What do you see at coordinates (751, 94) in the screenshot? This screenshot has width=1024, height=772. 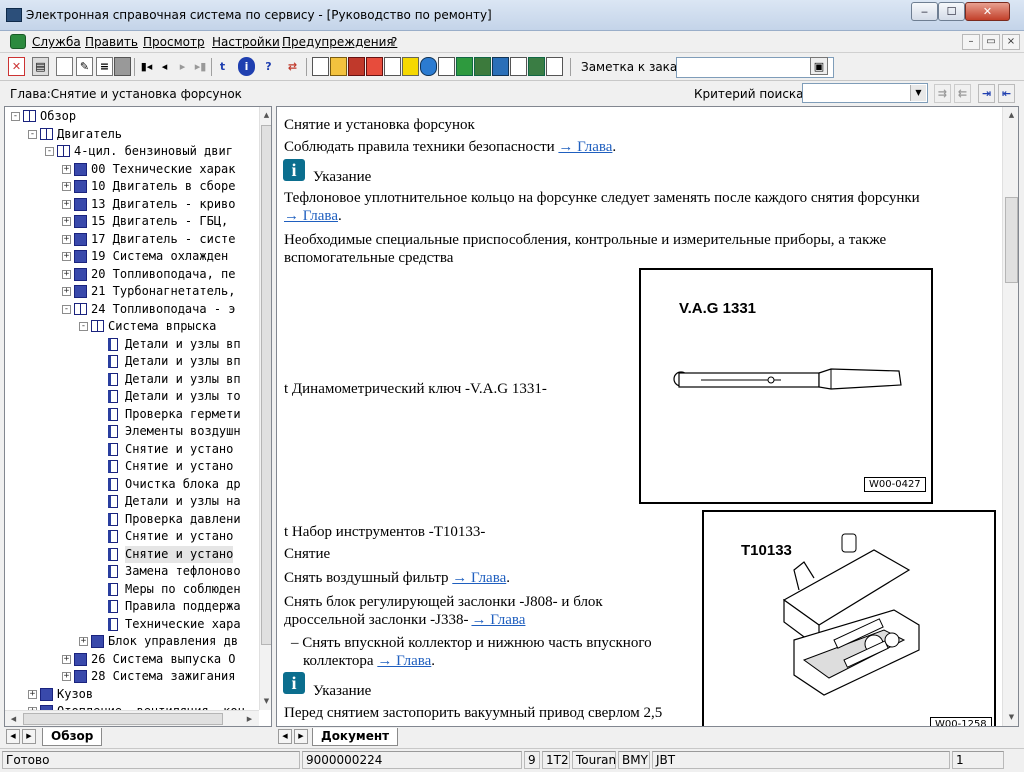 I see `search-criteria-label: Критерий поиска:` at bounding box center [751, 94].